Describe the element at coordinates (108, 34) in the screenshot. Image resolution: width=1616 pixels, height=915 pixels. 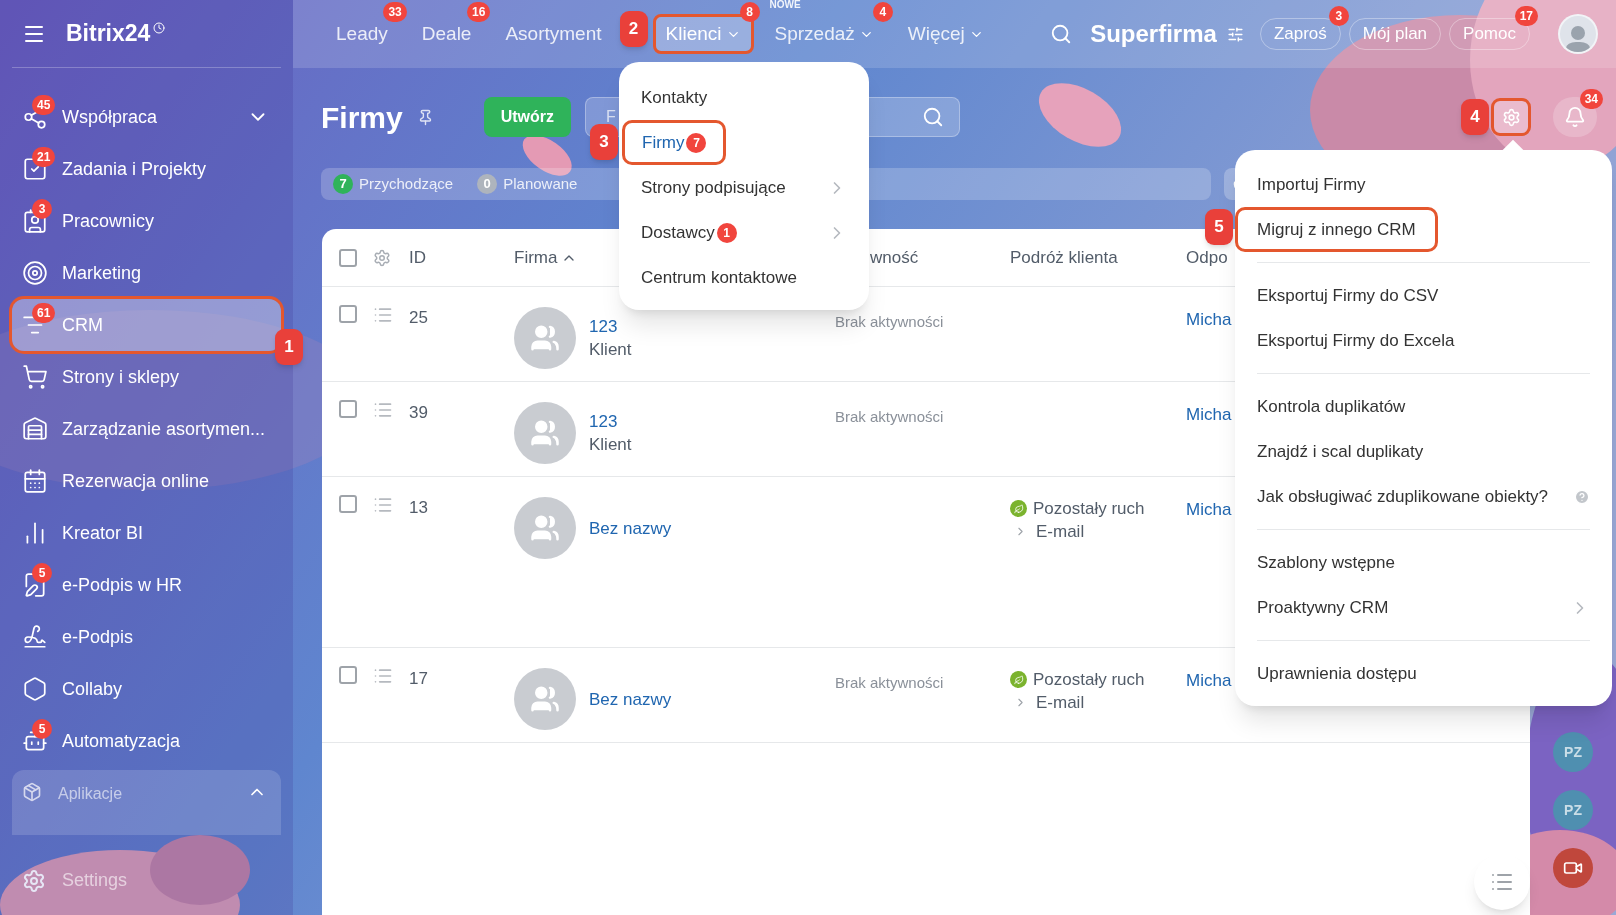
I see `logo: Bitrix24` at that location.